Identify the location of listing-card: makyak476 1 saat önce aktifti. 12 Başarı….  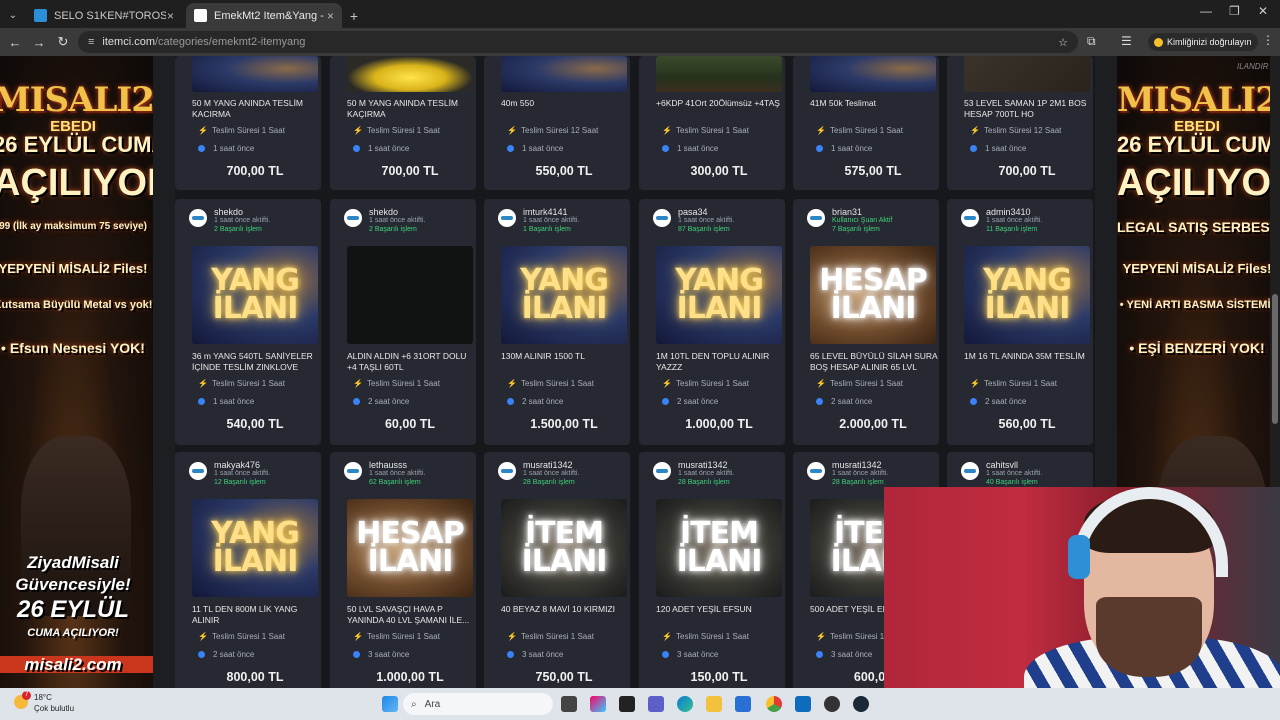
(248, 570).